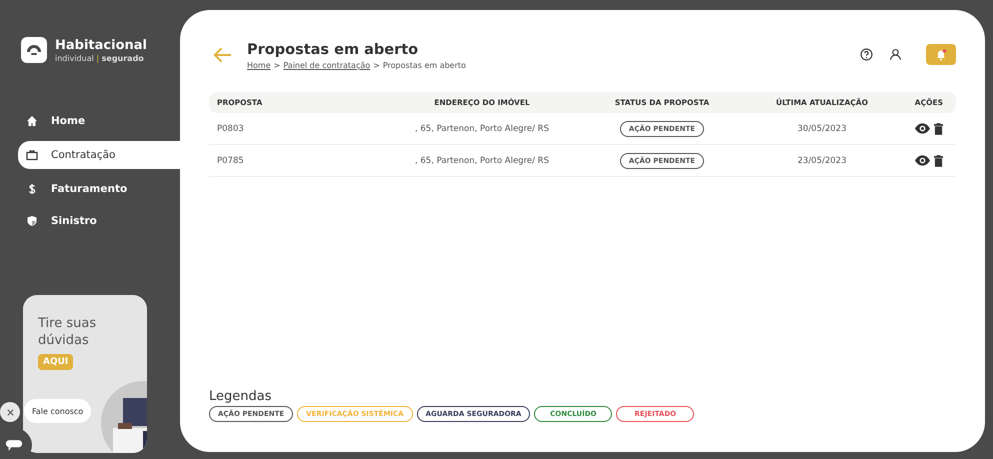 This screenshot has height=459, width=993. Describe the element at coordinates (424, 65) in the screenshot. I see `breadcrumb-current: Propostas em aberto` at that location.